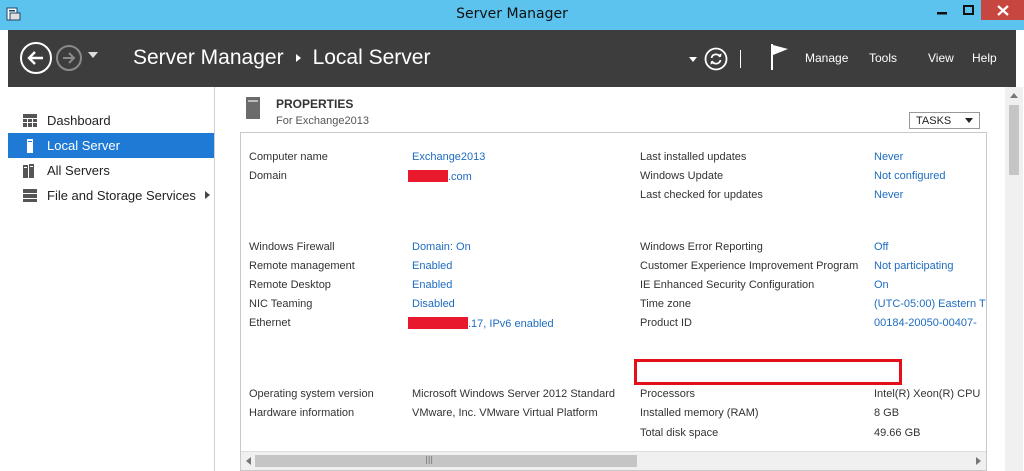  Describe the element at coordinates (693, 59) in the screenshot. I see `notifications-dropdown-icon` at that location.